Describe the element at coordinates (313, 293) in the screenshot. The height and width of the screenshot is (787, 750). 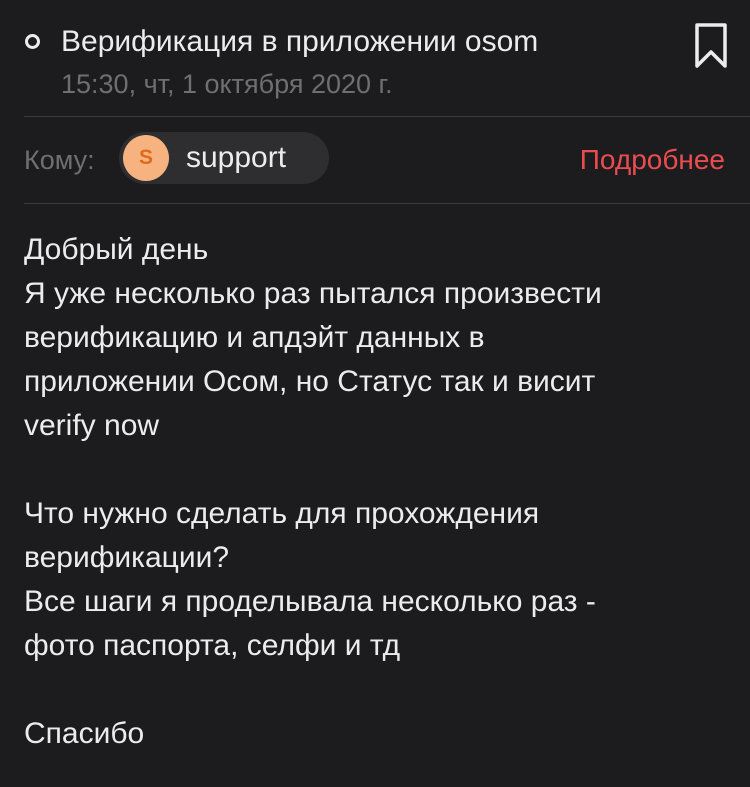
I see `body-line: Я уже несколько раз пытался произвести` at that location.